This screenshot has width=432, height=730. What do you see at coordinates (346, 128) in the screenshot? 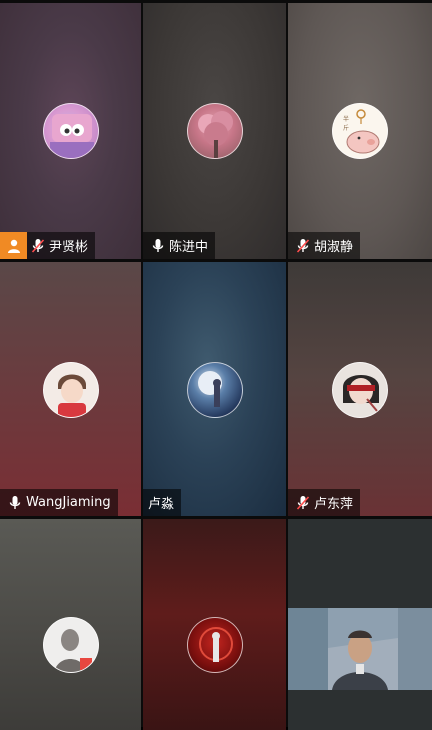
I see `svg-text: 斤` at bounding box center [346, 128].